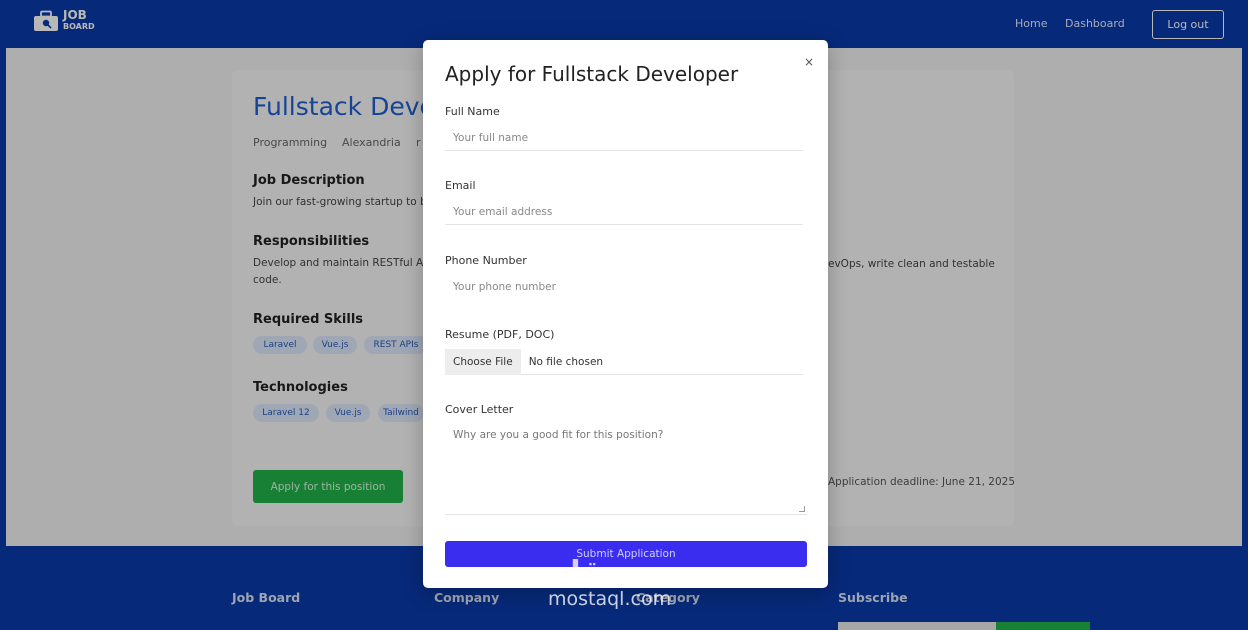 Image resolution: width=1248 pixels, height=630 pixels. I want to click on resume-file-input: Choose File No file chosen, so click(624, 361).